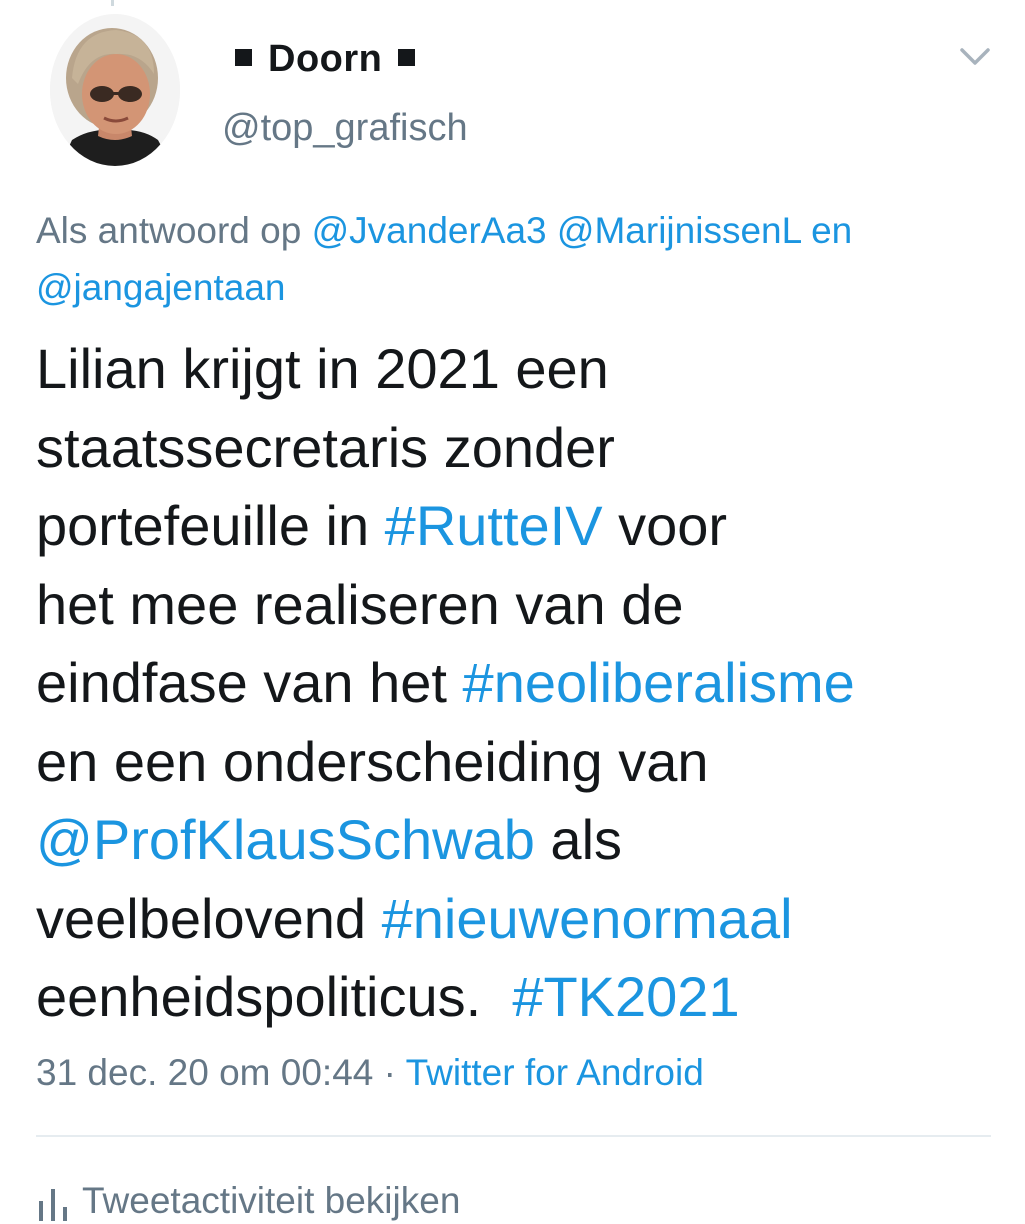 The image size is (1025, 1224). I want to click on author-display-name: Doorn, so click(325, 59).